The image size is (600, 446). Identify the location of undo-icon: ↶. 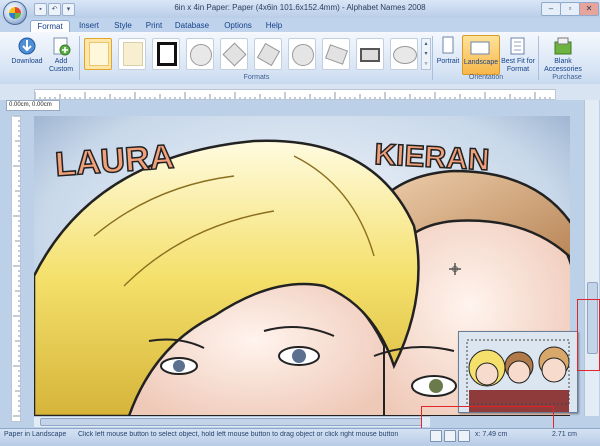
(54, 9).